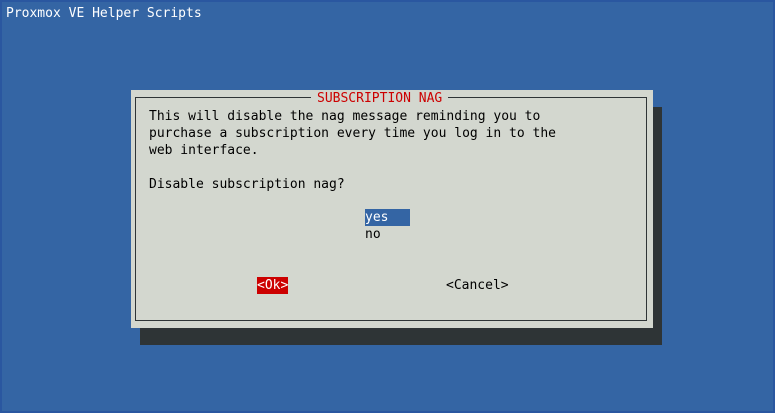 This screenshot has height=413, width=775. What do you see at coordinates (387, 217) in the screenshot?
I see `option-yes: yes` at bounding box center [387, 217].